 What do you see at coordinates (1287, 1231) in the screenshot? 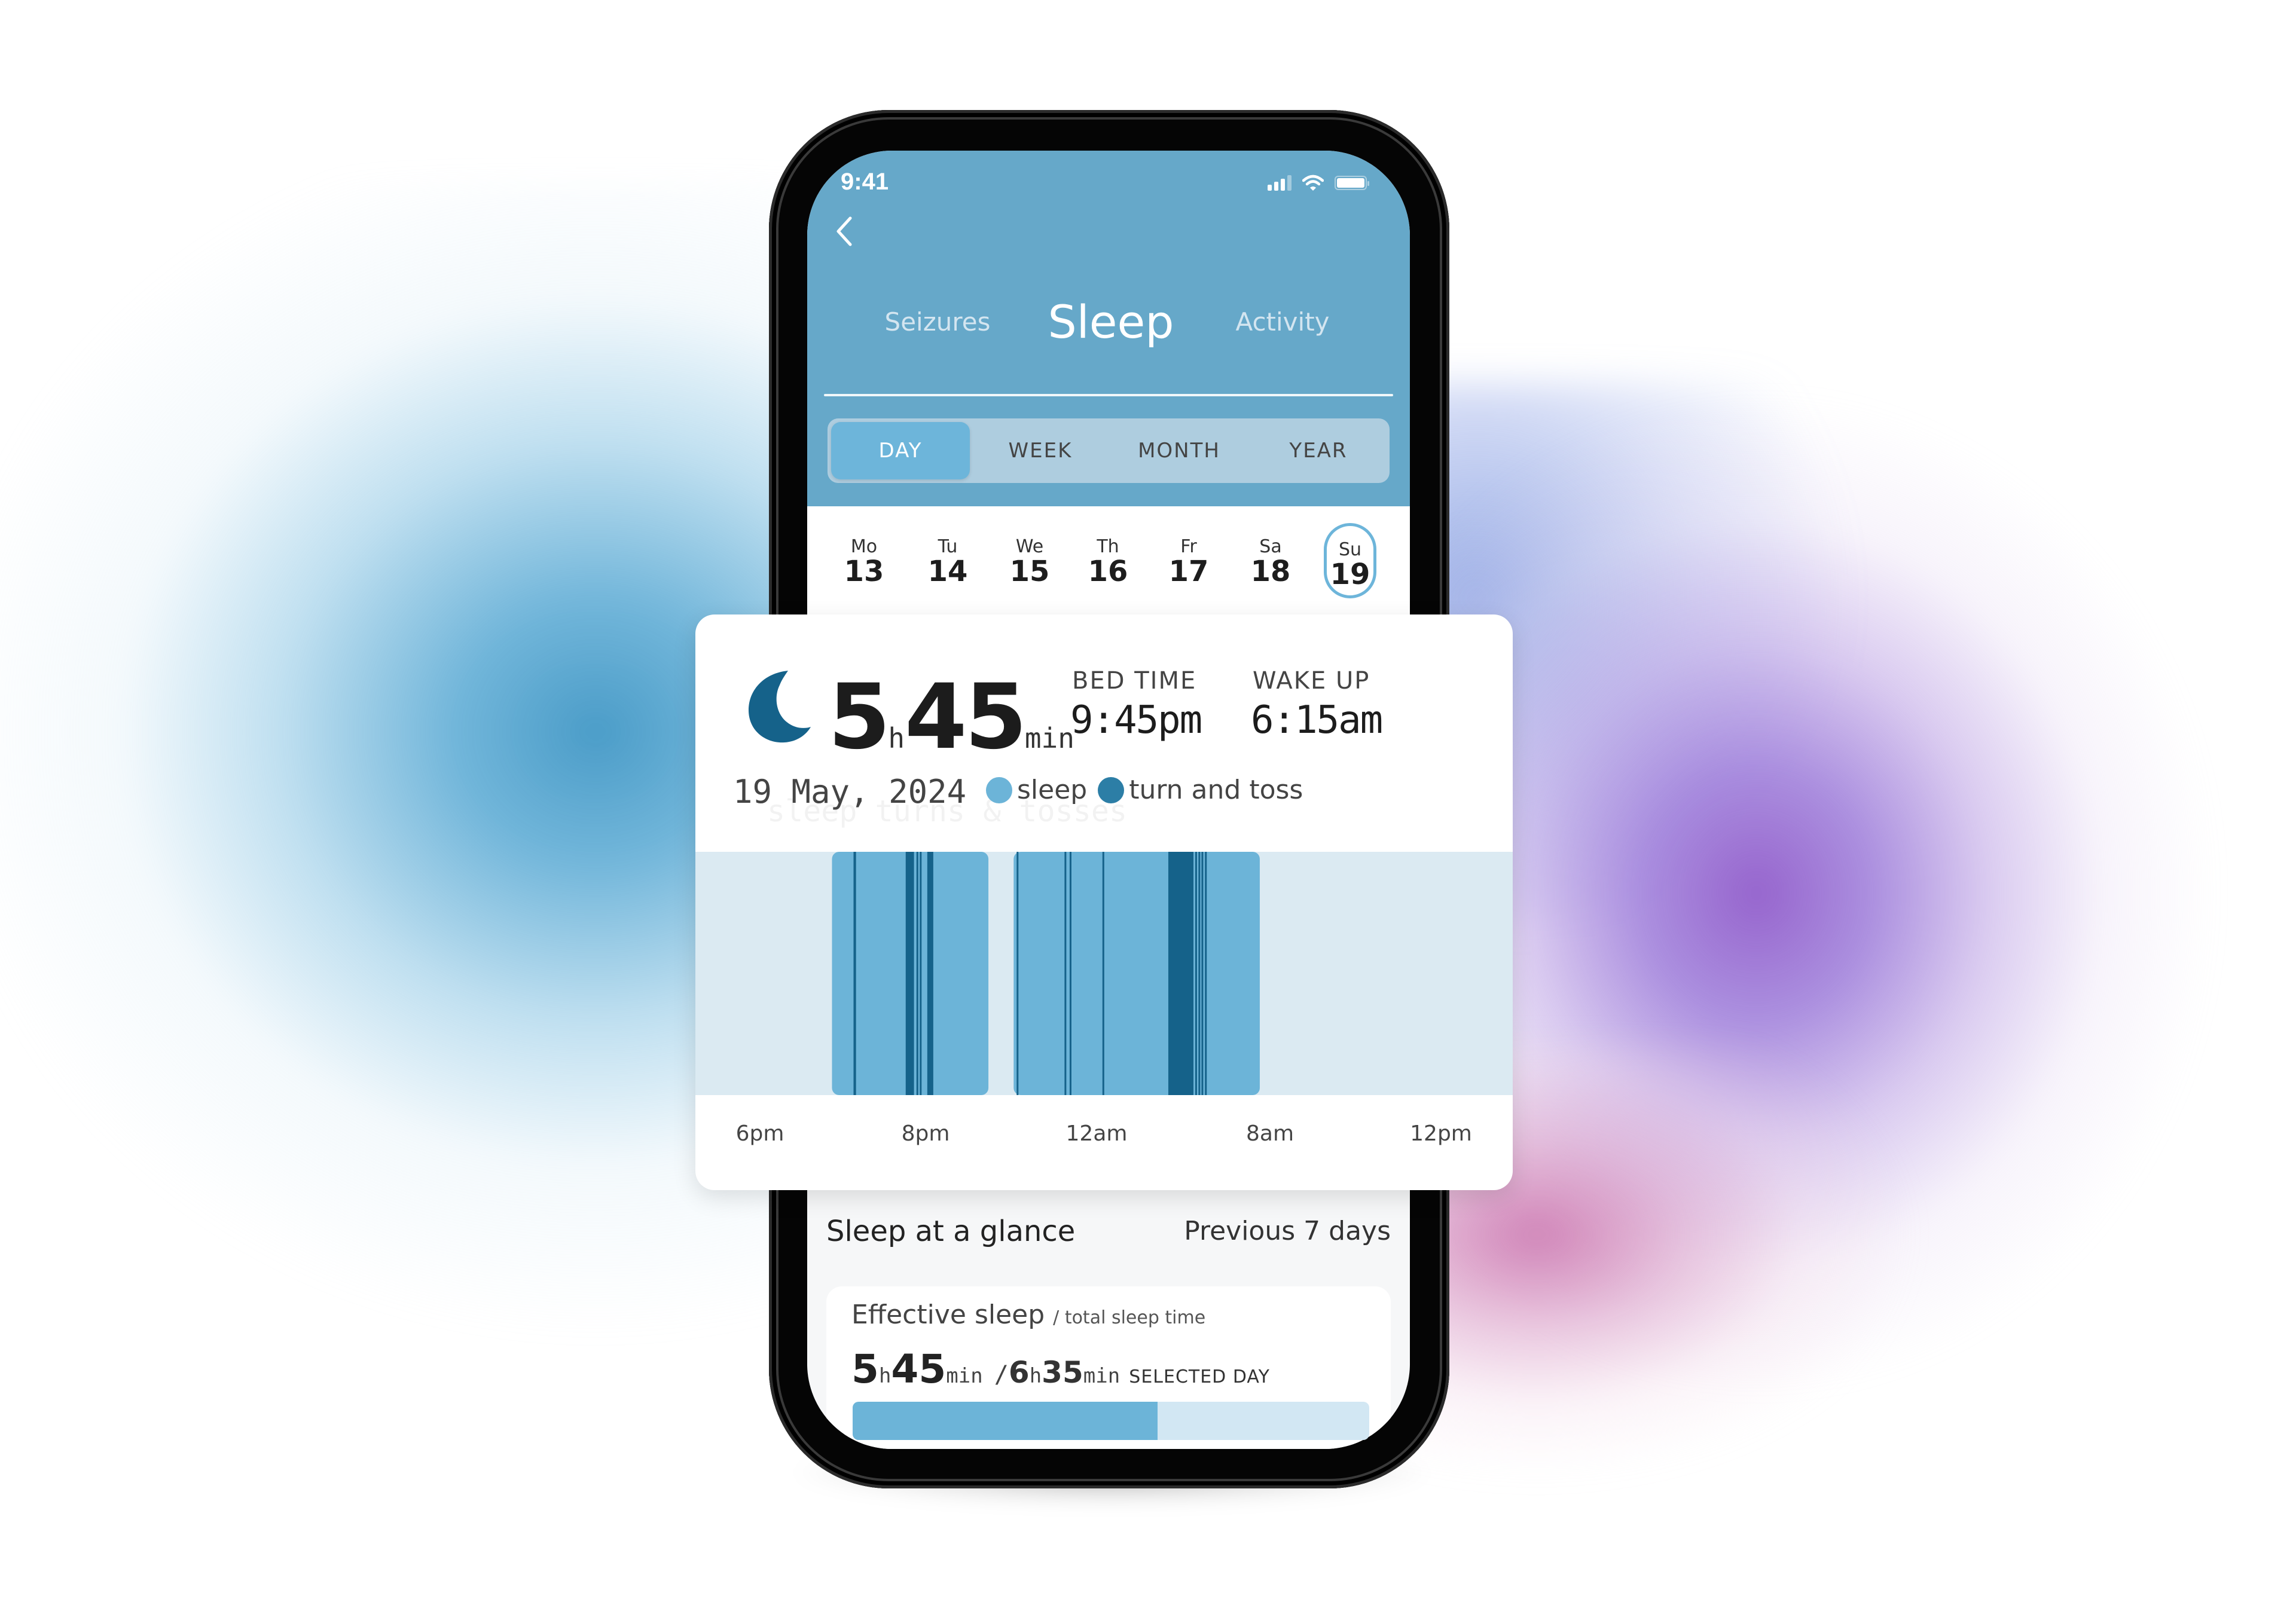
I see `glance-range-button: Previous 7 days` at bounding box center [1287, 1231].